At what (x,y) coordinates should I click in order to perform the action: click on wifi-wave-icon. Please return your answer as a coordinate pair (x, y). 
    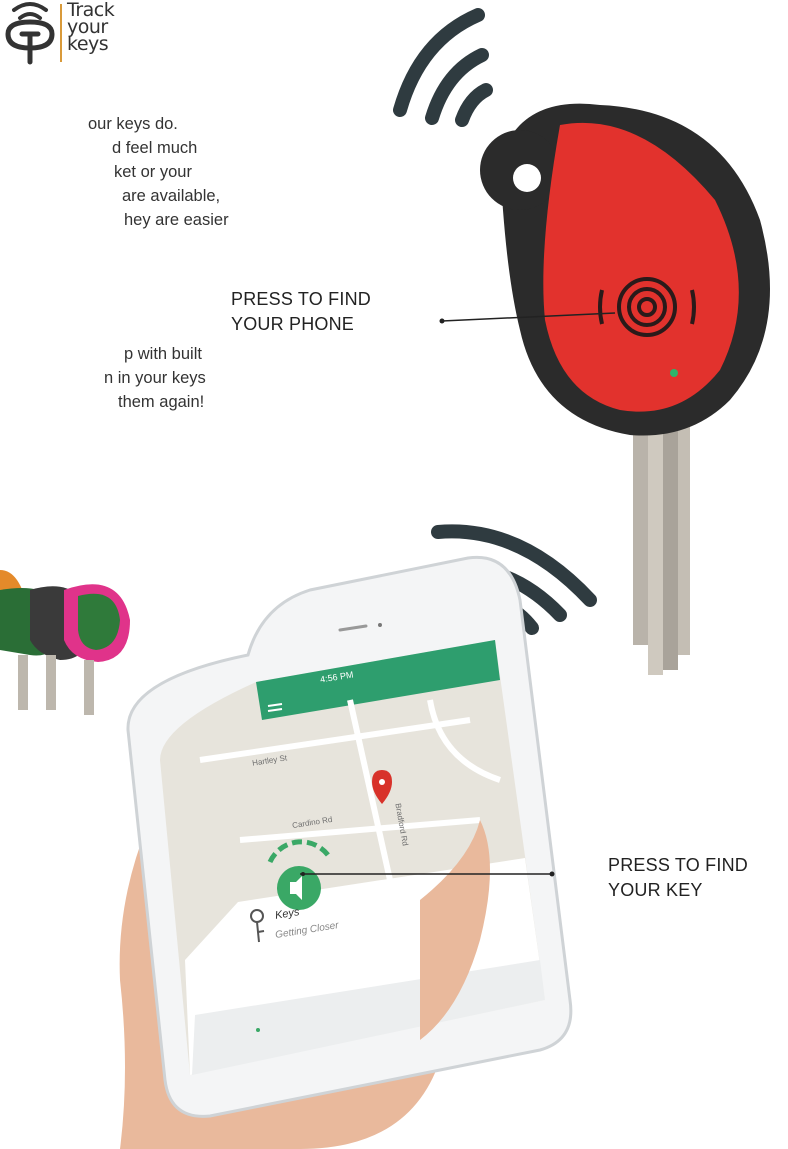
    Looking at the image, I should click on (443, 67).